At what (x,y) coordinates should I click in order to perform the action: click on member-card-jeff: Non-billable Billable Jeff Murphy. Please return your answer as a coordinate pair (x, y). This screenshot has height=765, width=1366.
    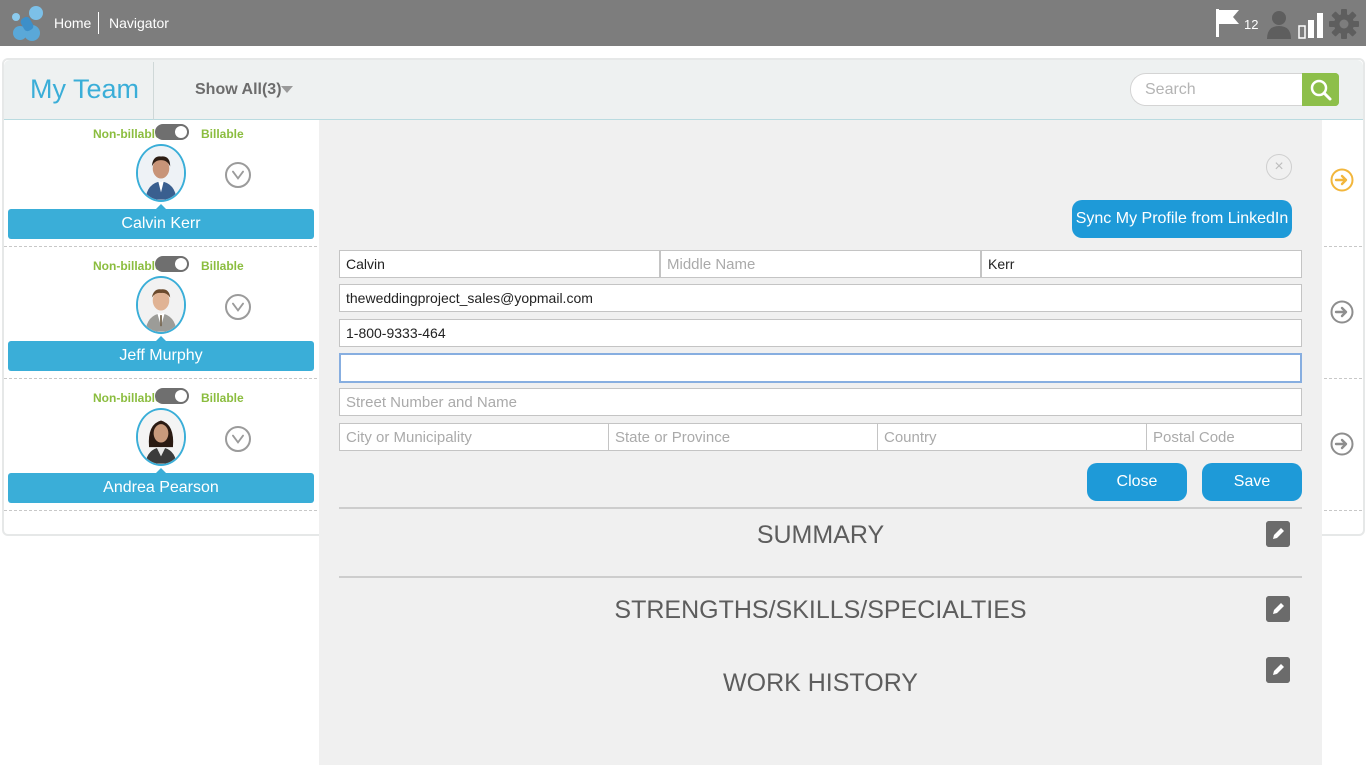
    Looking at the image, I should click on (161, 318).